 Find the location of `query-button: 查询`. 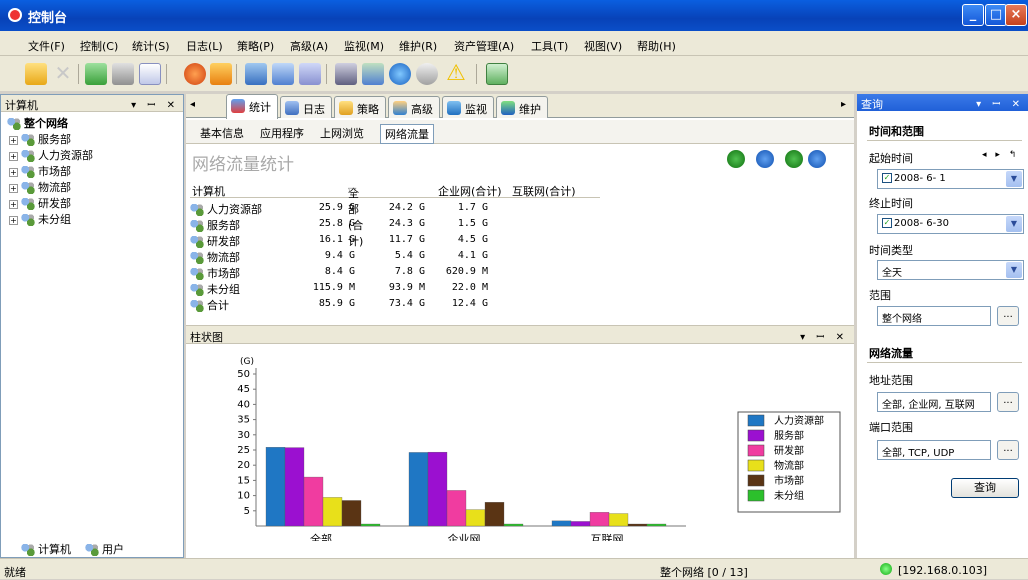

query-button: 查询 is located at coordinates (985, 488).